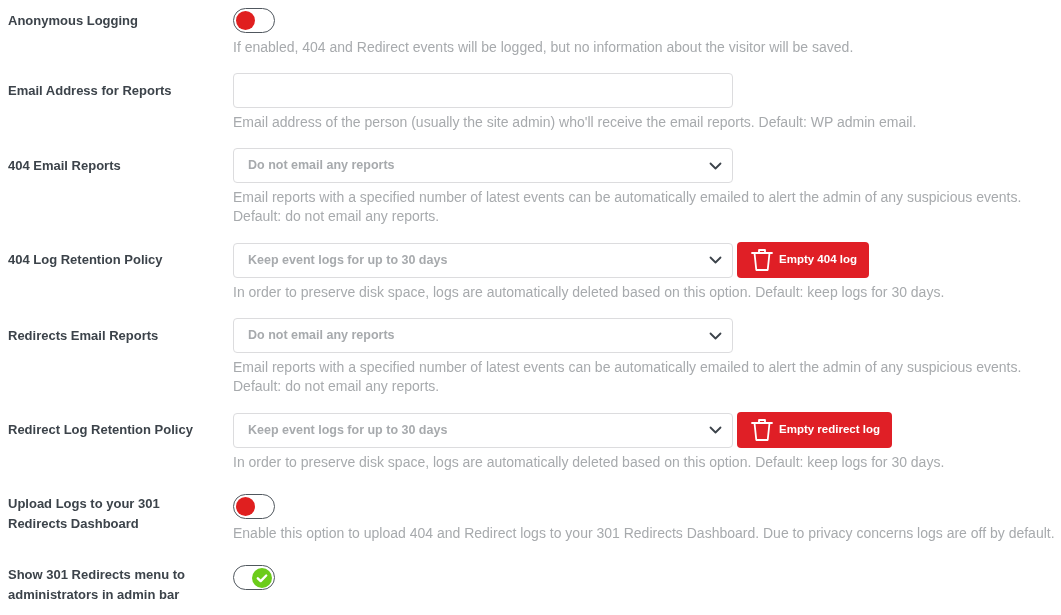  What do you see at coordinates (83, 335) in the screenshot?
I see `setting-label: Redirects Email Reports` at bounding box center [83, 335].